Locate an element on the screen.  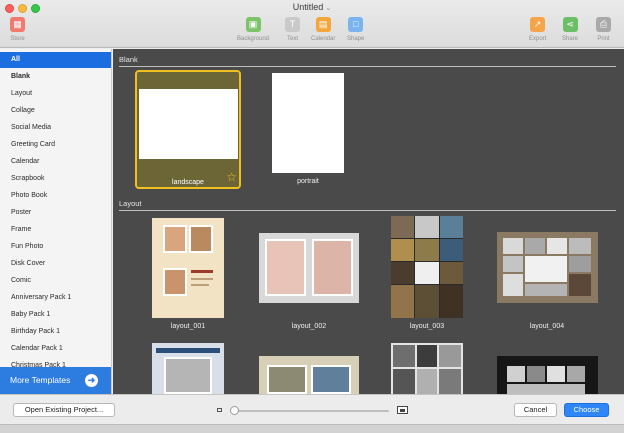
sidebar-item-baby-pack-1: Baby Pack 1 is located at coordinates (55, 315).